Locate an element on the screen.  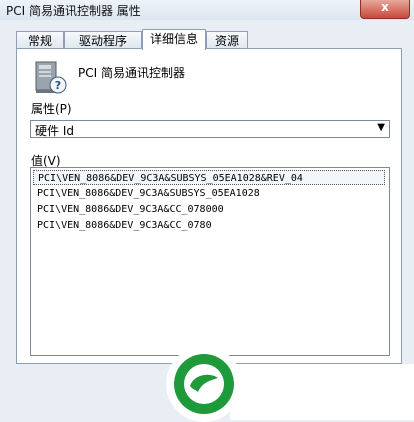
tab-resources: 资源 is located at coordinates (227, 40).